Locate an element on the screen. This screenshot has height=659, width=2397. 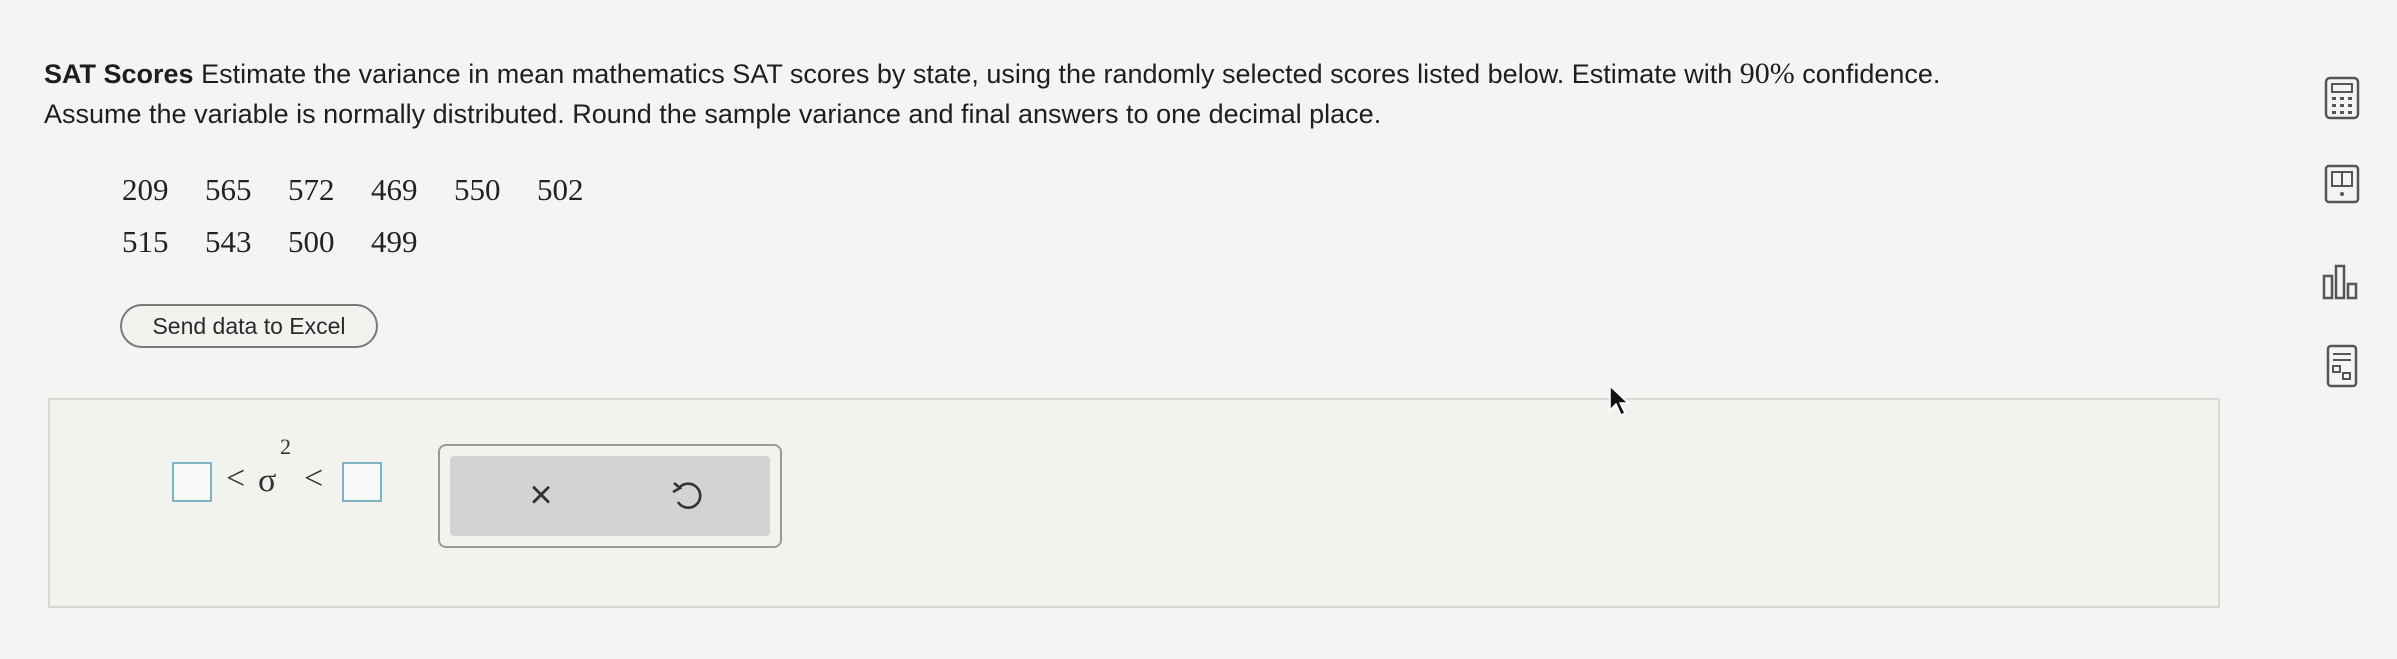
send-to-excel-button: Send data to Excel is located at coordinates (249, 326).